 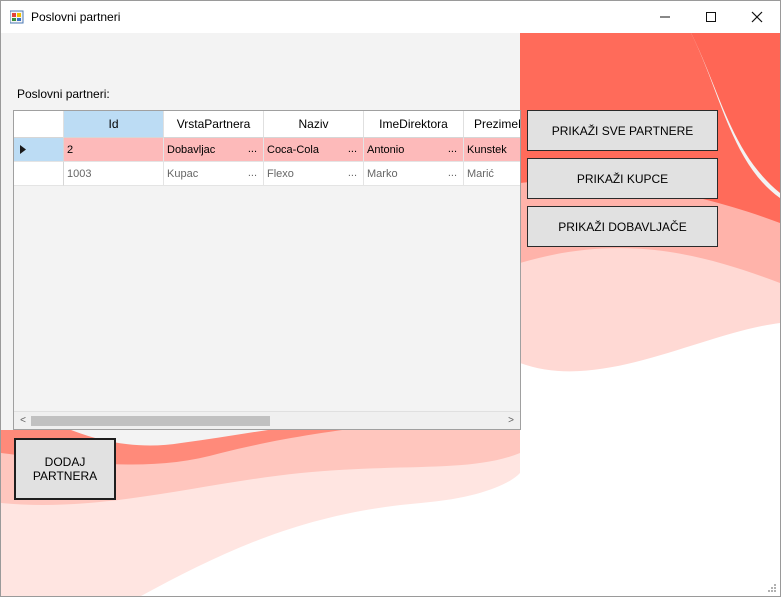 What do you see at coordinates (390, 17) in the screenshot?
I see `title-bar: Poslovni partneri` at bounding box center [390, 17].